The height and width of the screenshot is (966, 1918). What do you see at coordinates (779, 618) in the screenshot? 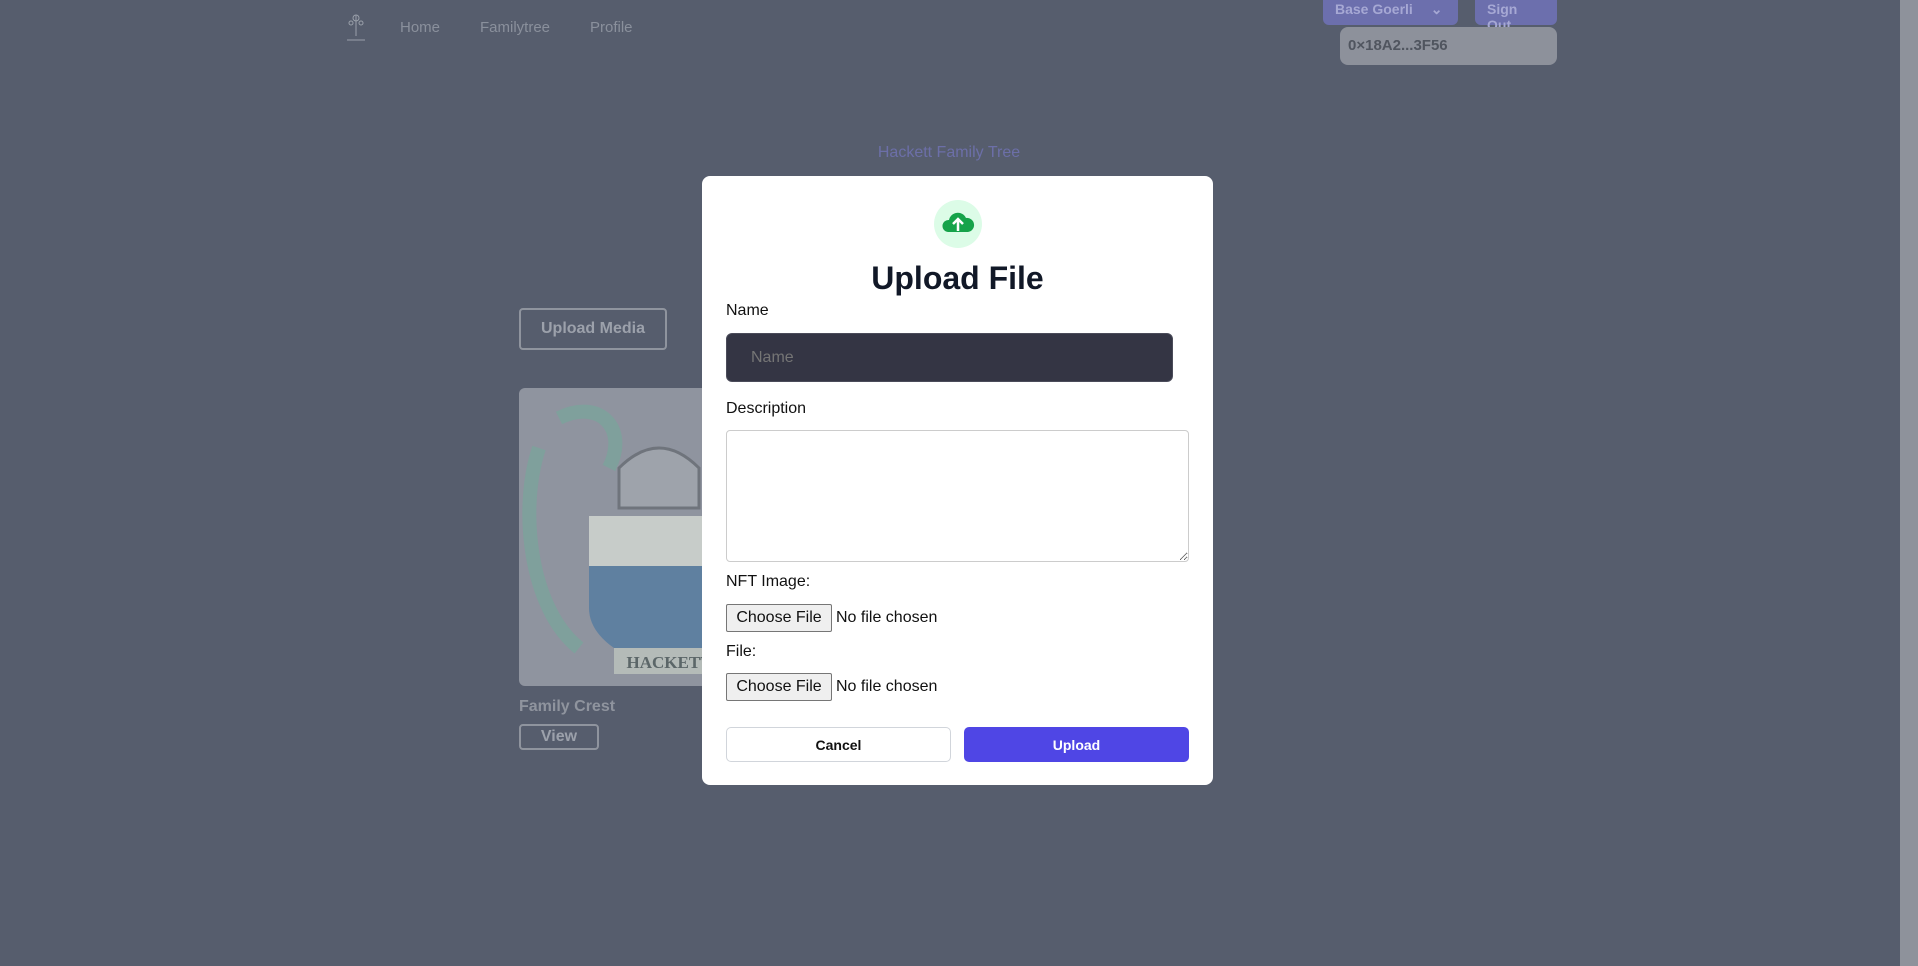
I see `nft-image-choose-file-button: Choose File` at bounding box center [779, 618].